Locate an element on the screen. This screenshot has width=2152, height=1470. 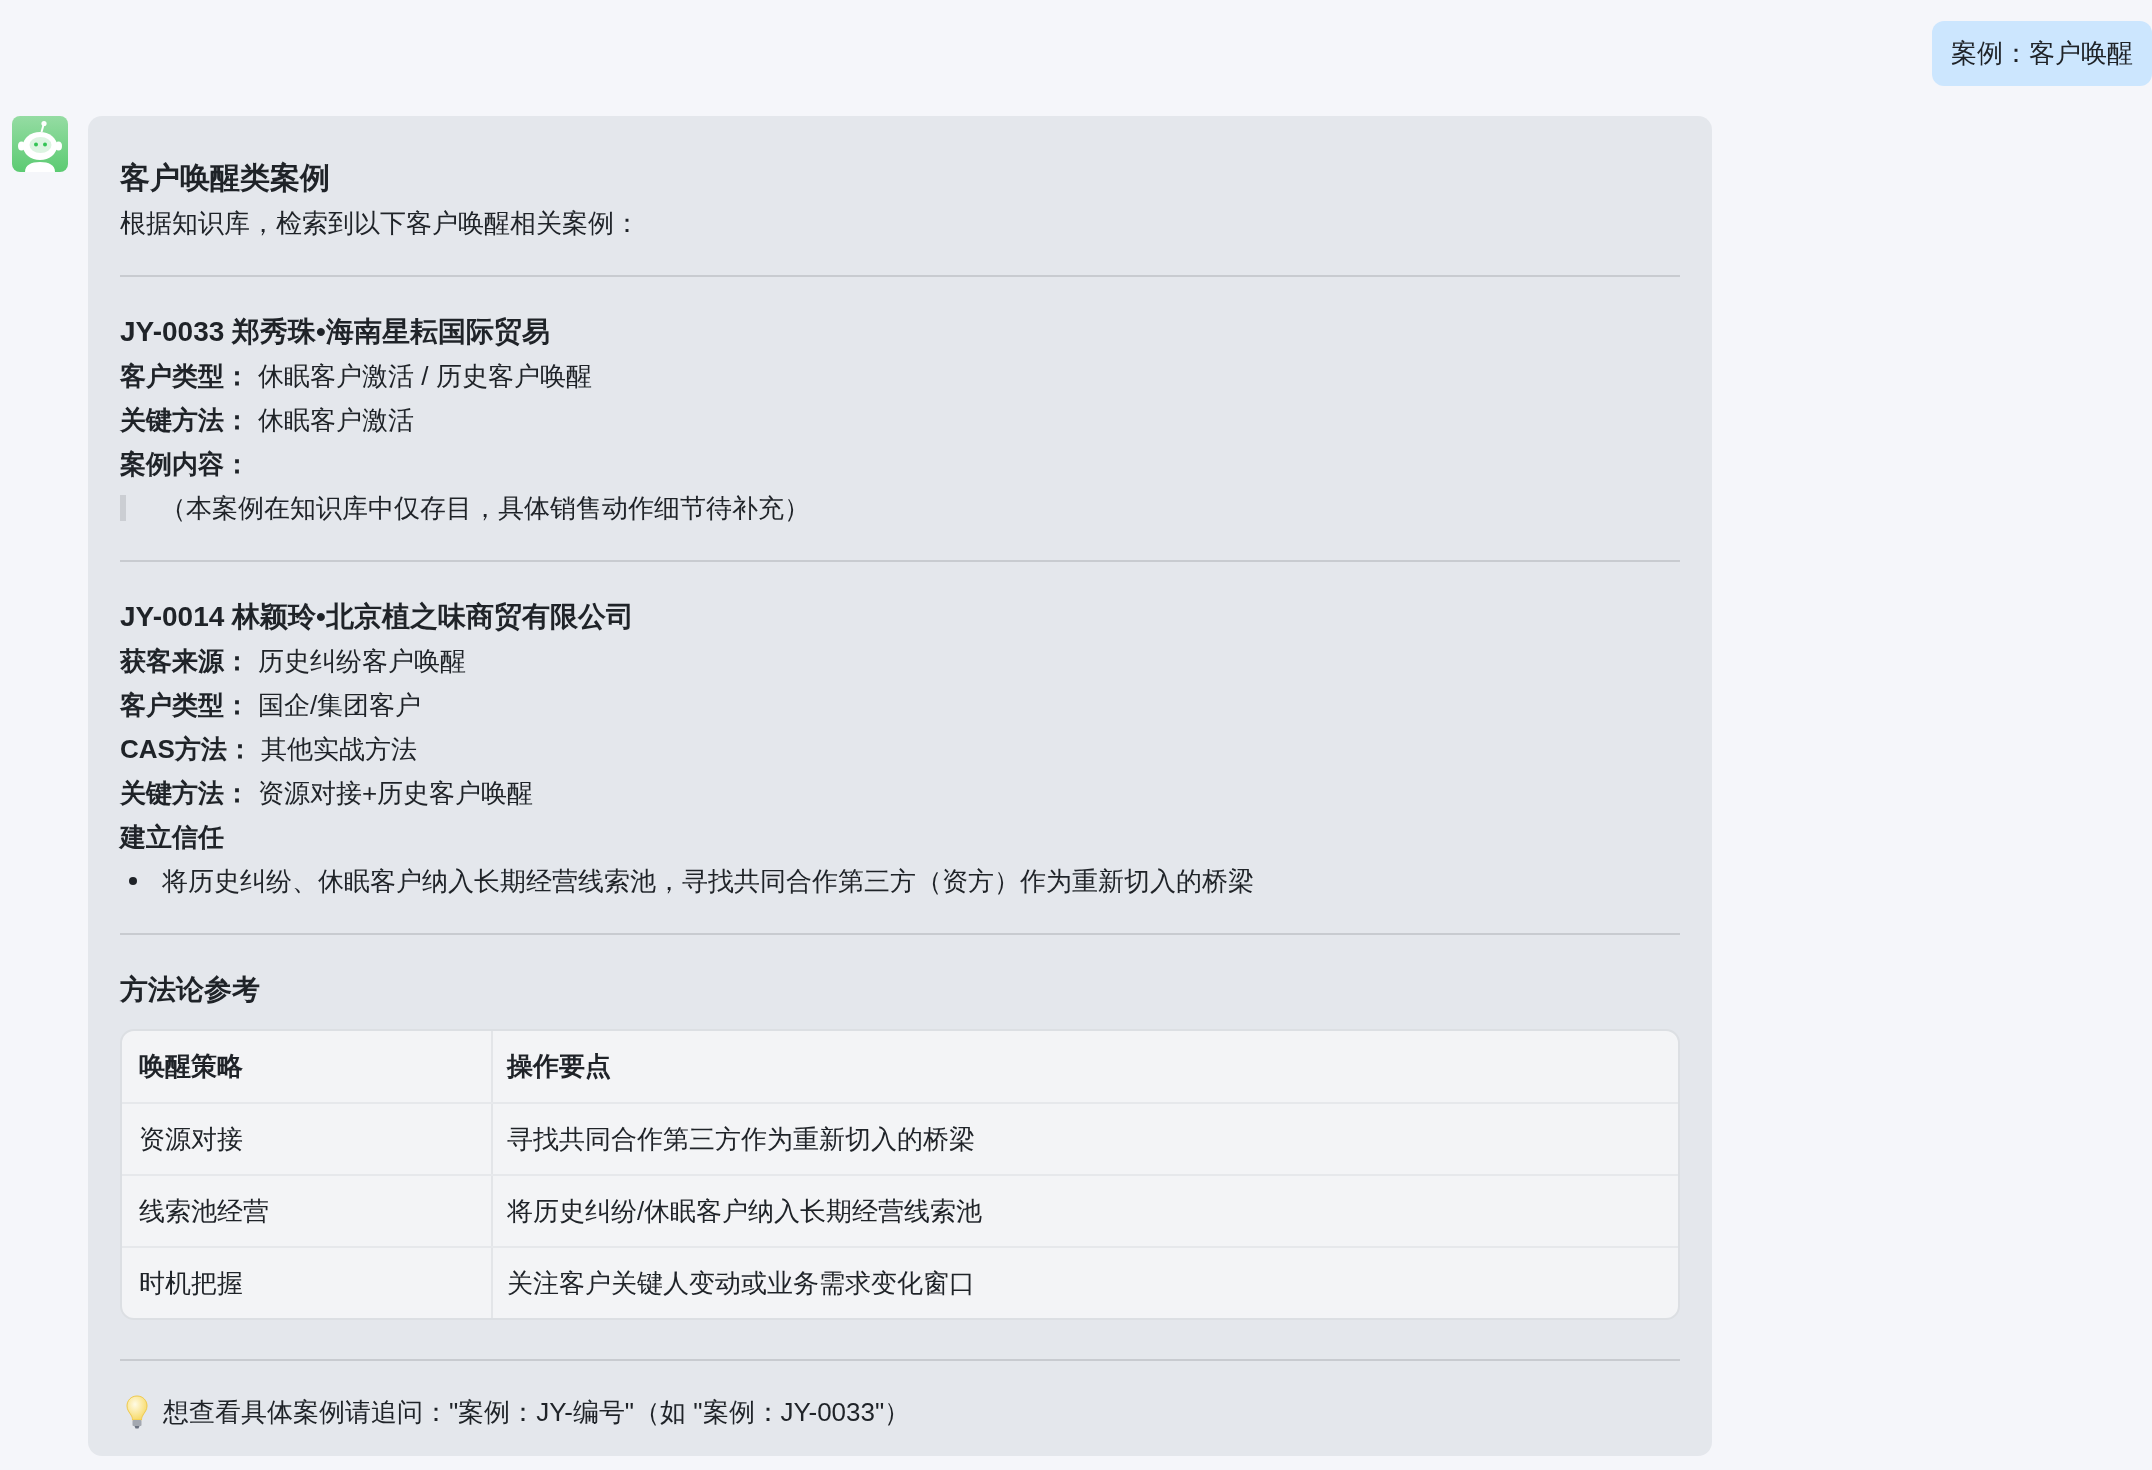
intro-text: 根据知识库，检索到以下客户唤醒相关案例： is located at coordinates (380, 223).